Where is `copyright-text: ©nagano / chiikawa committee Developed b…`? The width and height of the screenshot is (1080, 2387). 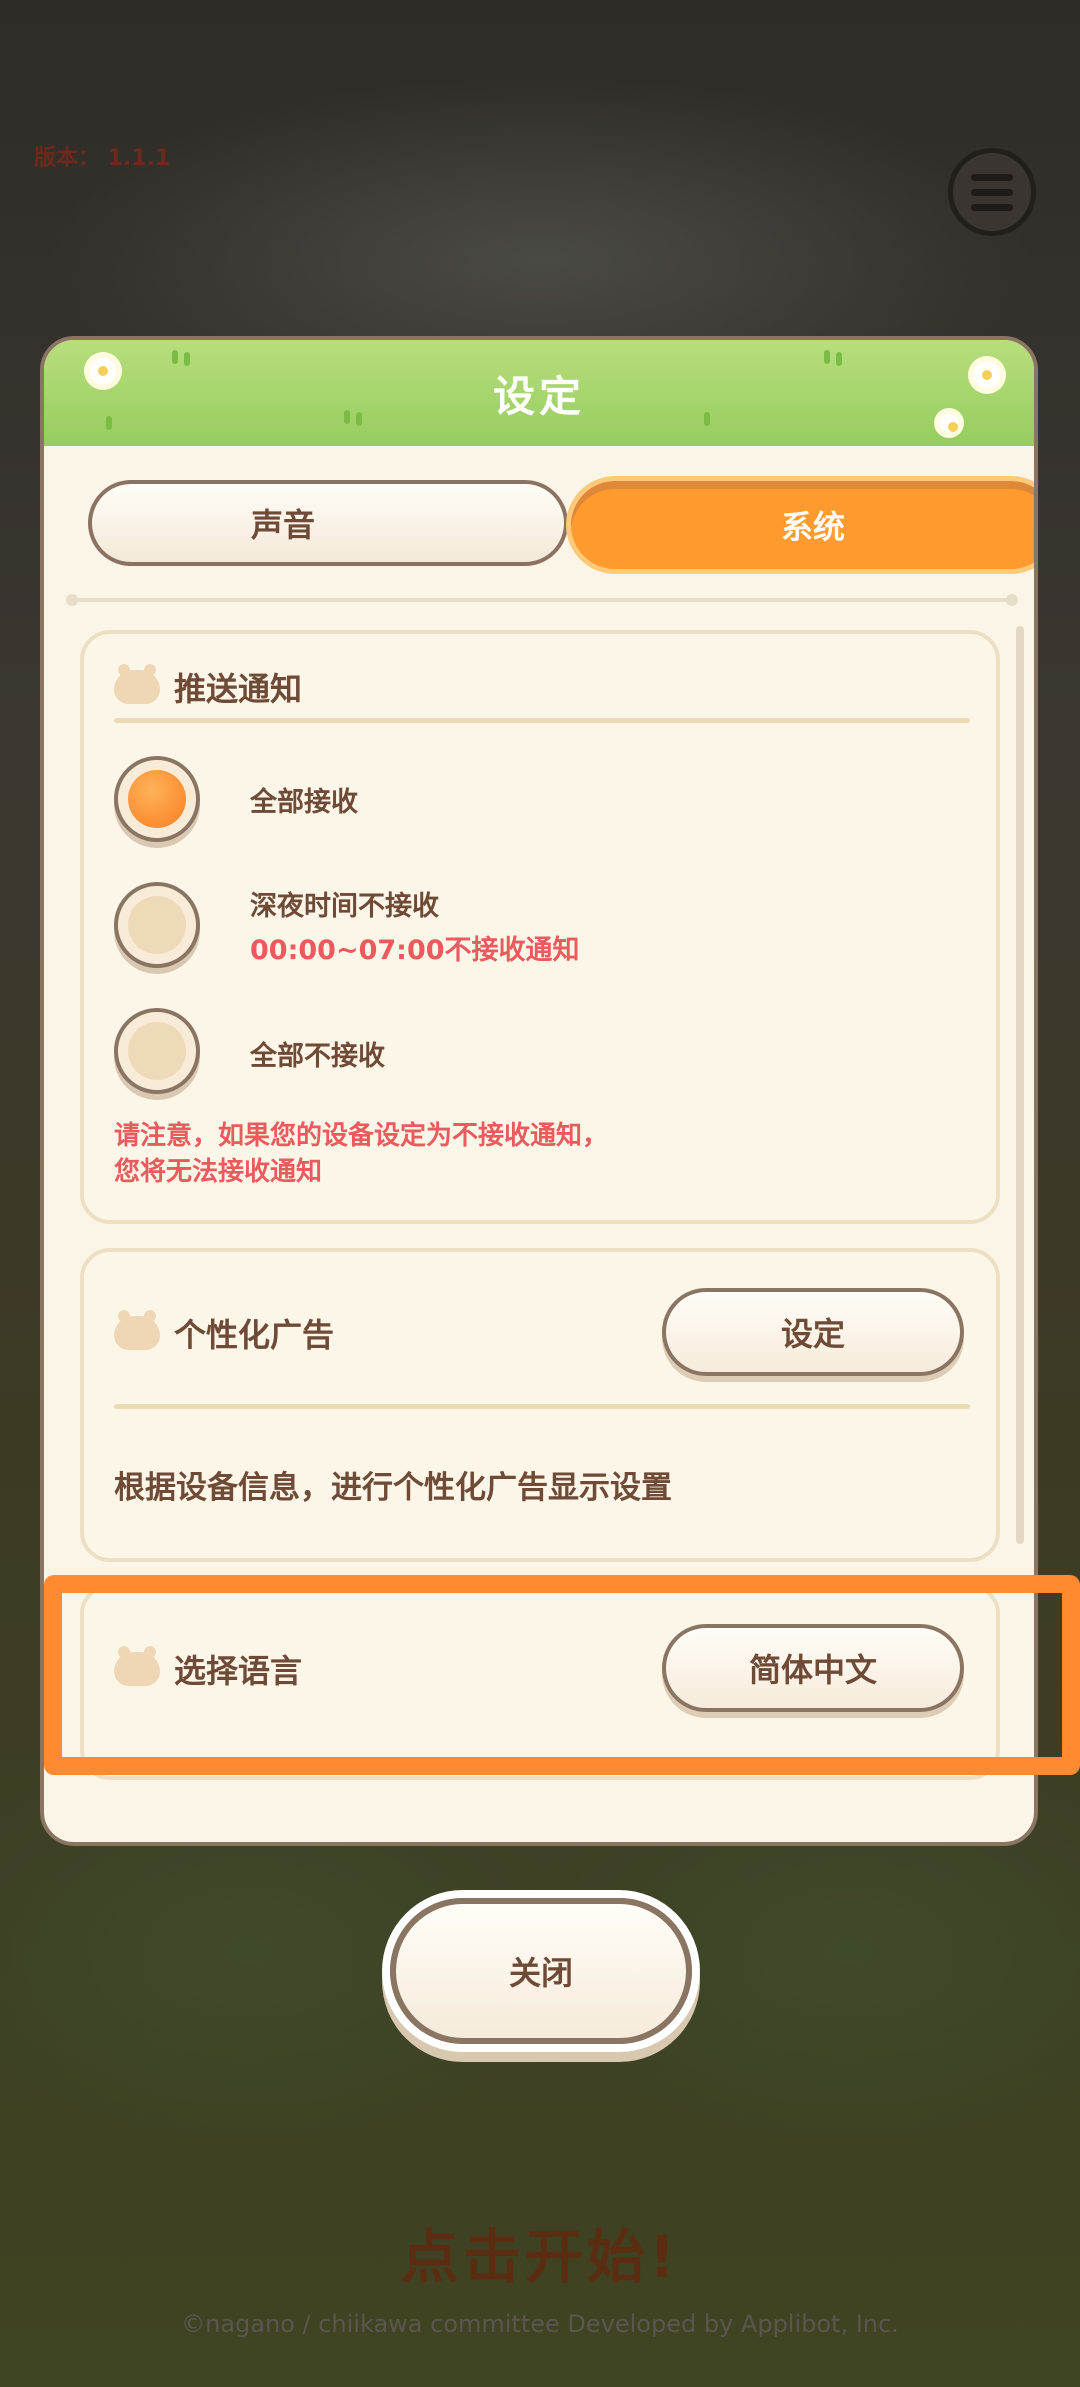 copyright-text: ©nagano / chiikawa committee Developed b… is located at coordinates (540, 2324).